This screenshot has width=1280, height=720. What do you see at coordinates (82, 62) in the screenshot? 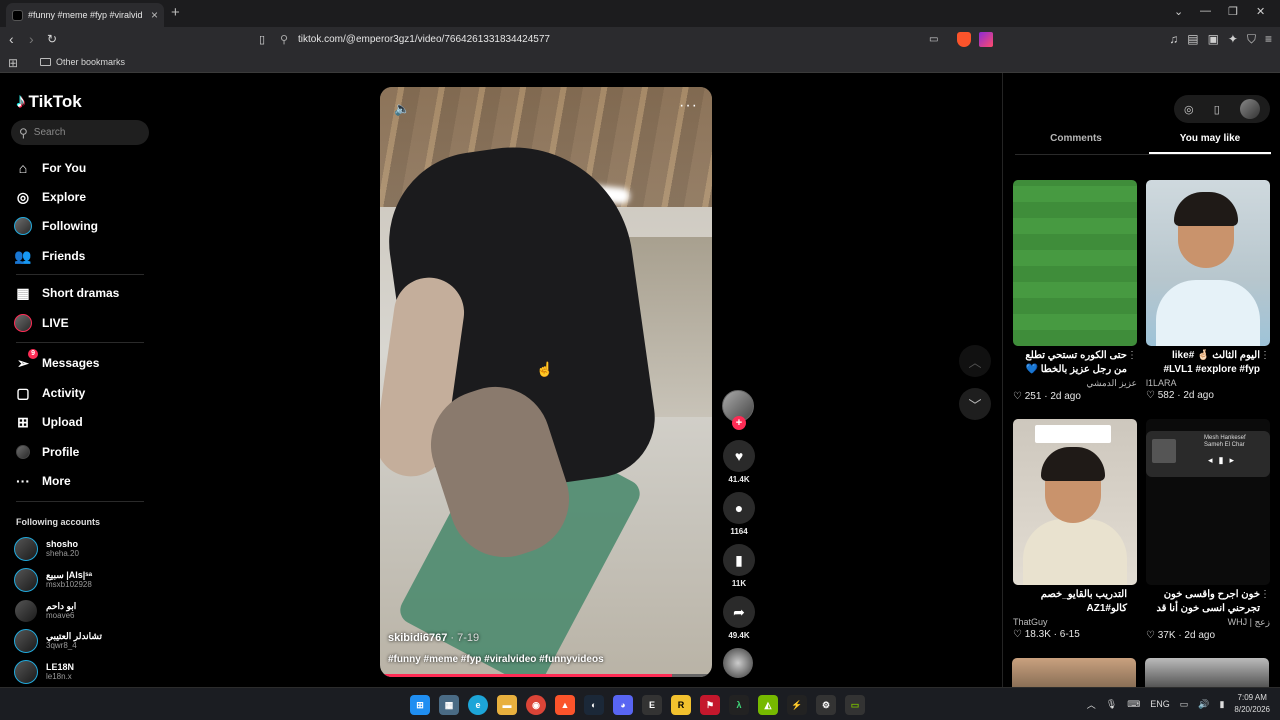
I see `bookmark-folder: Other bookmarks` at bounding box center [82, 62].